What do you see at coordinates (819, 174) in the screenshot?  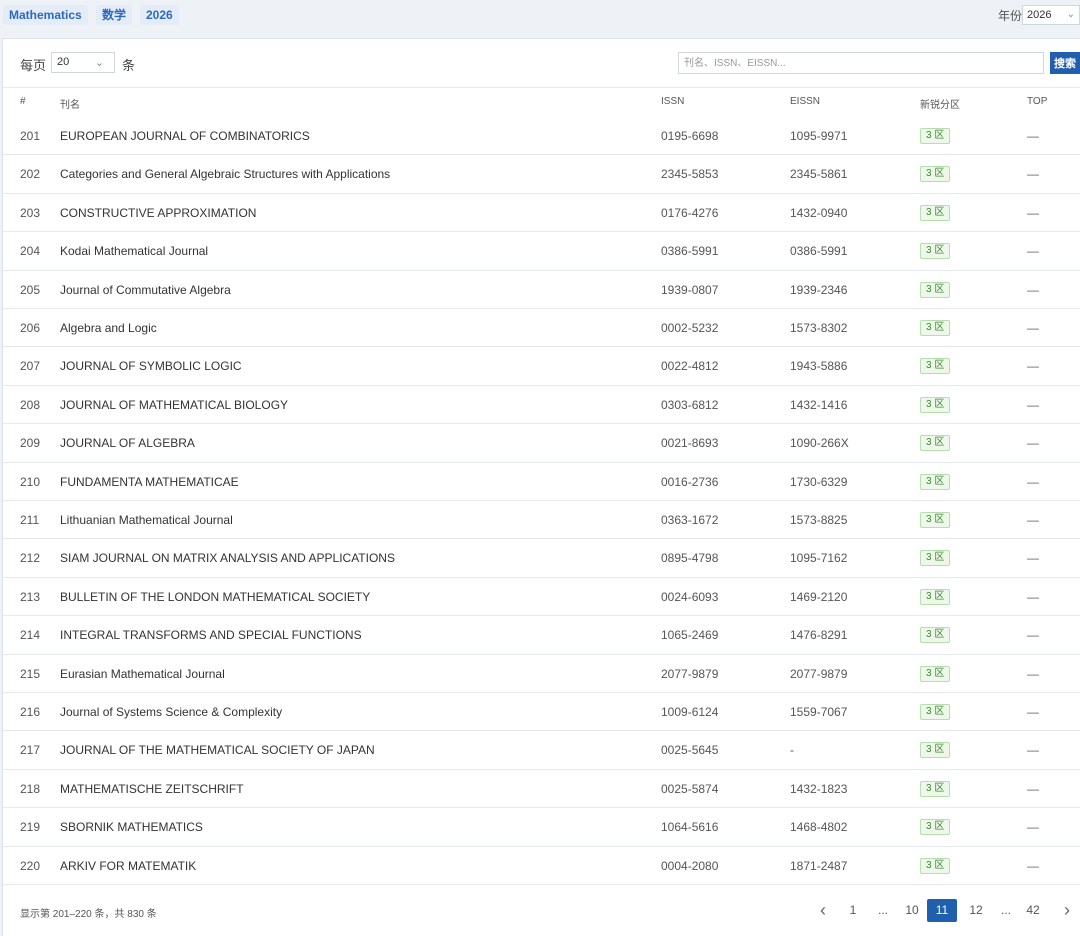 I see `journal-eissn: 2345-5861` at bounding box center [819, 174].